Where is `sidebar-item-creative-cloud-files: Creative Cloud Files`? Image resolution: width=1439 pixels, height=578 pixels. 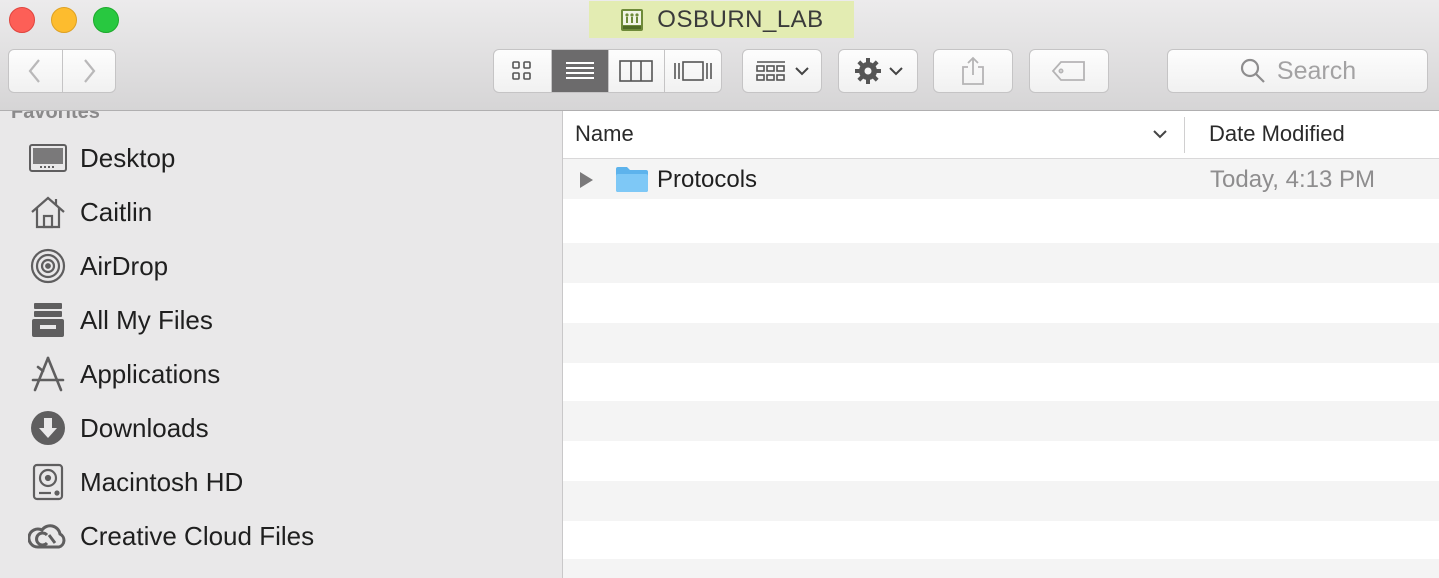 sidebar-item-creative-cloud-files: Creative Cloud Files is located at coordinates (171, 536).